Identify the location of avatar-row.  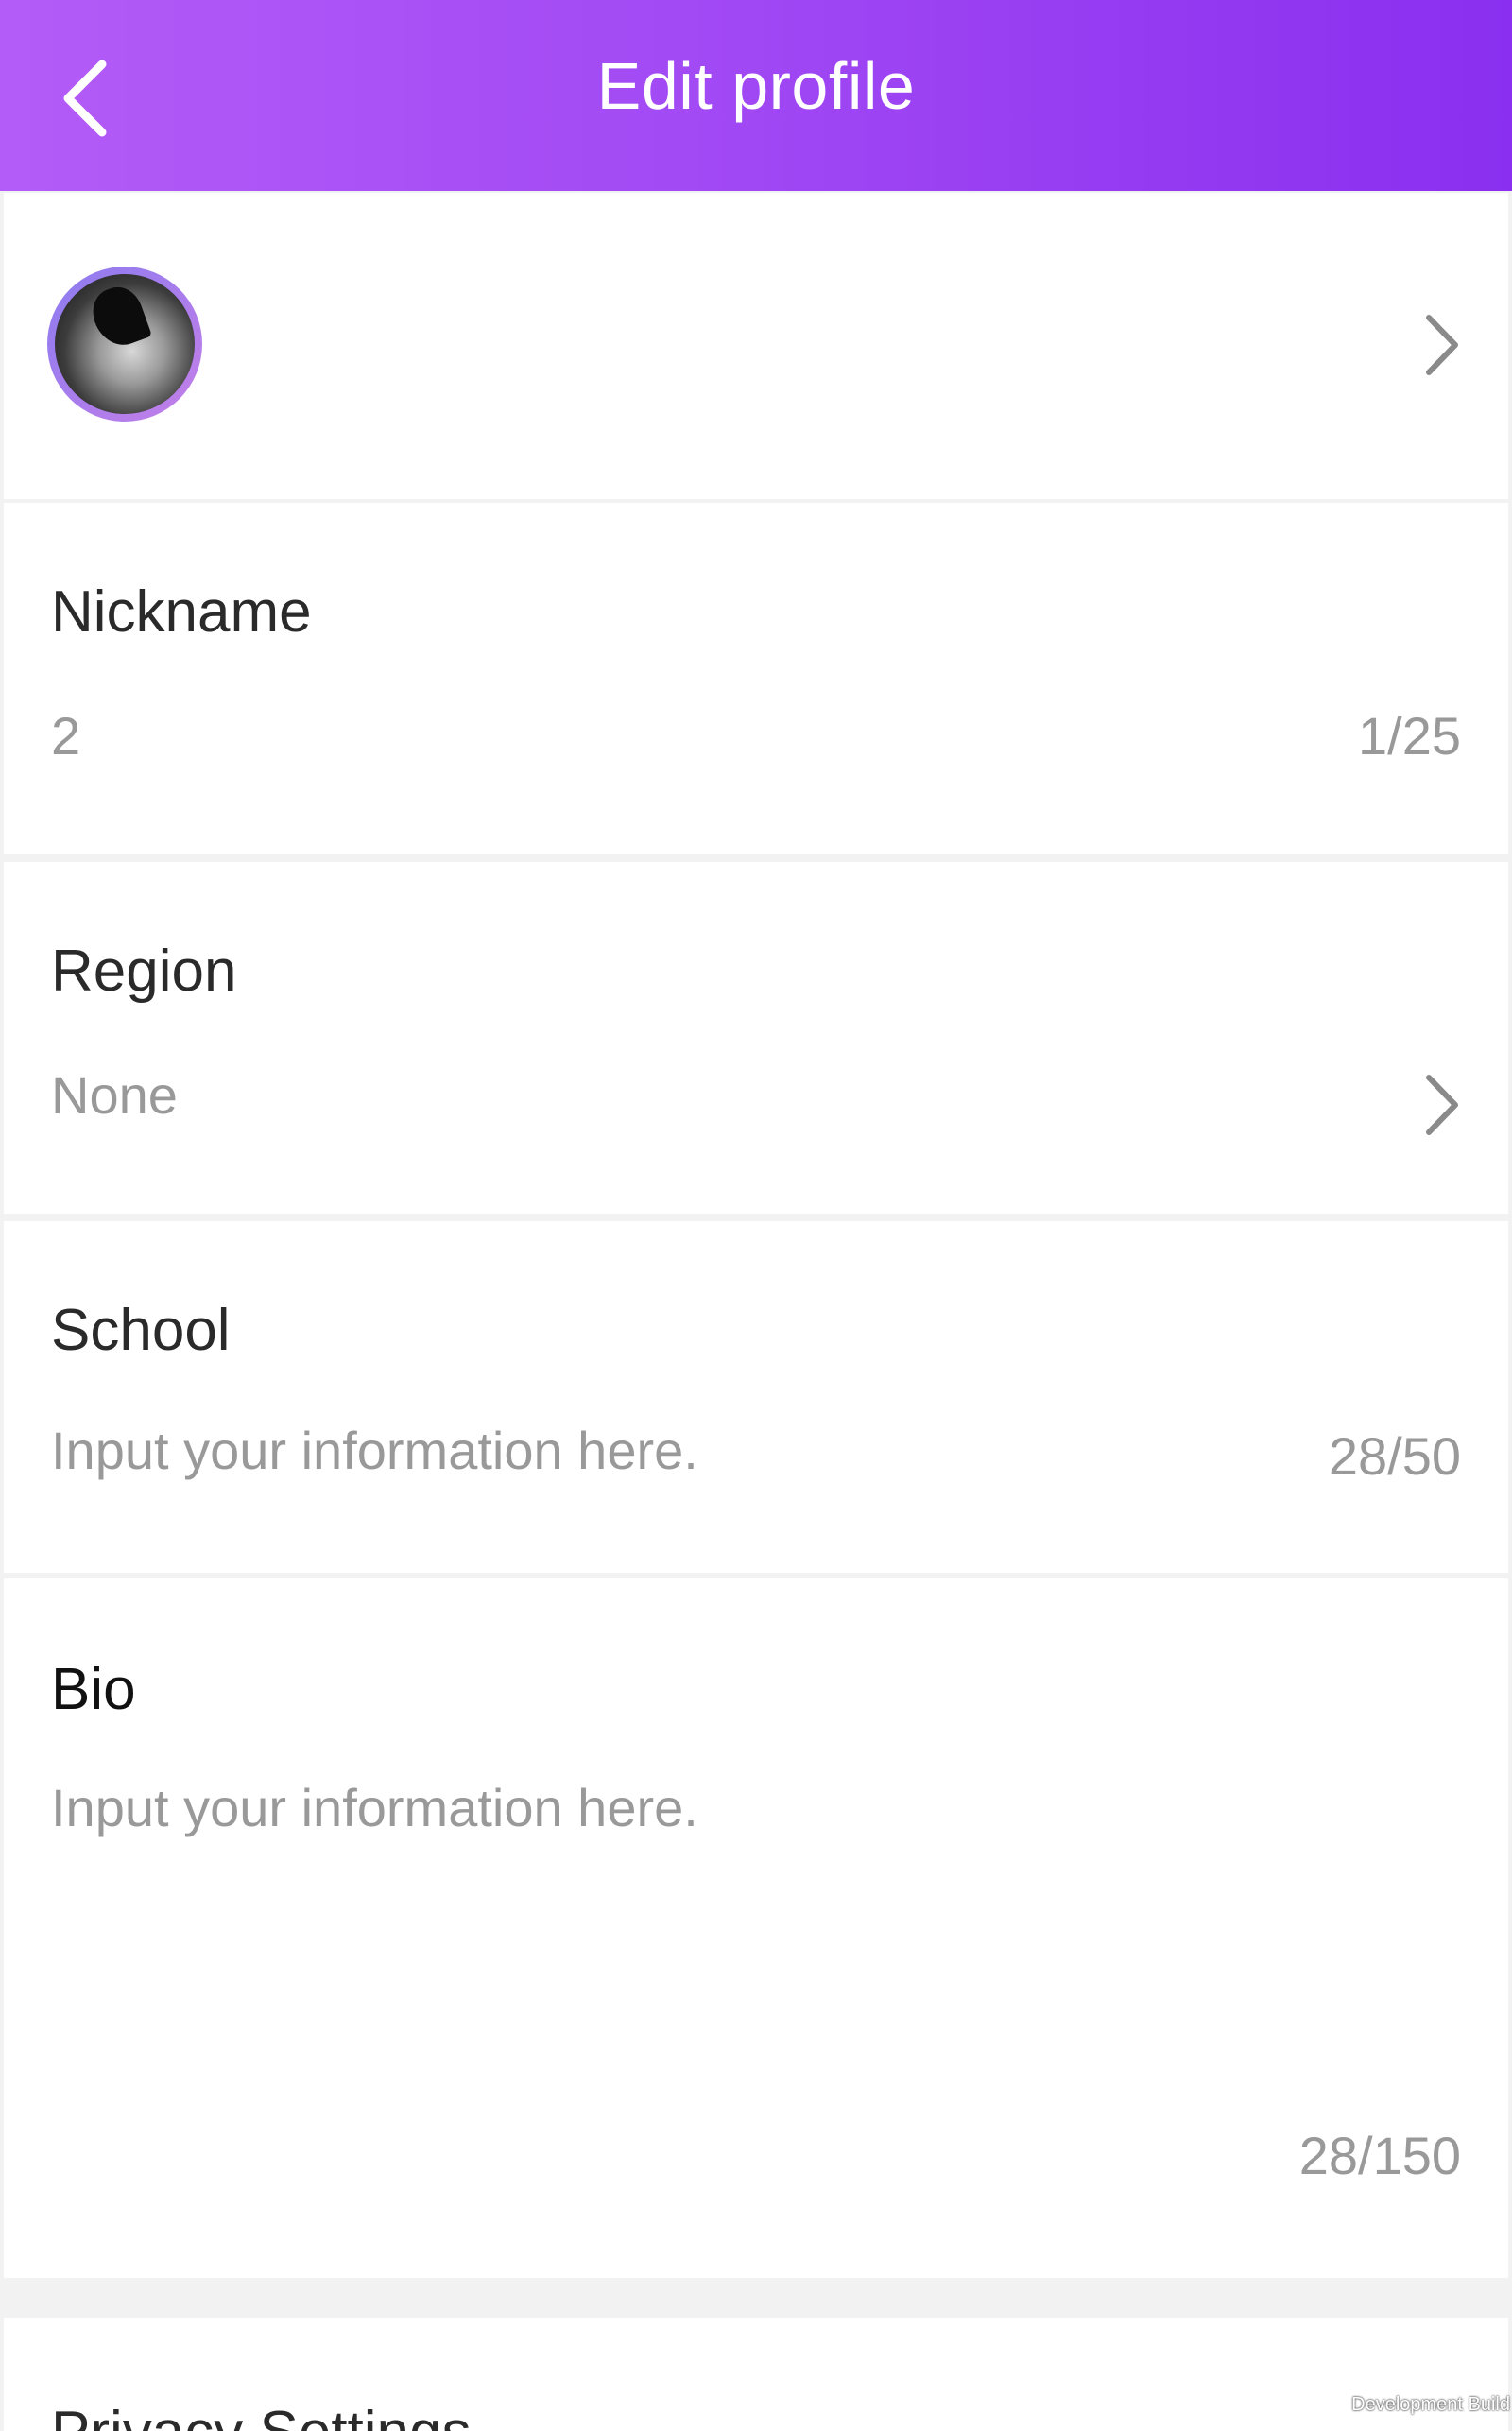
(756, 346).